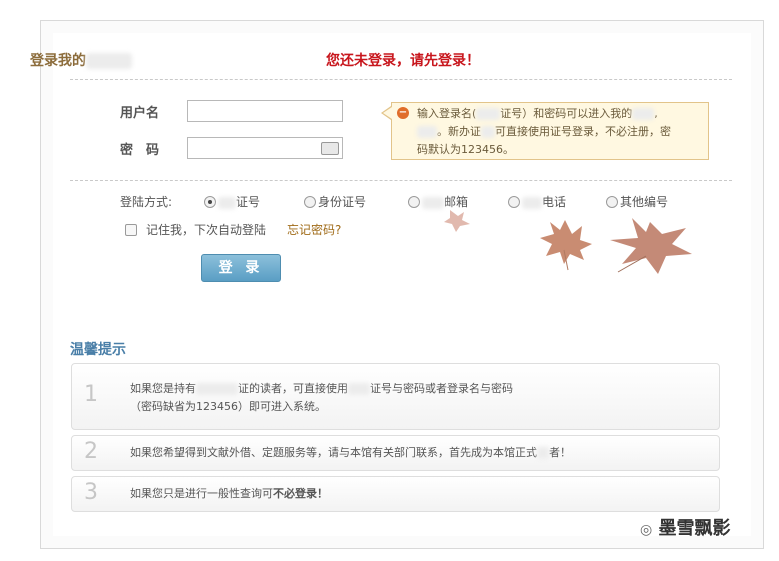  What do you see at coordinates (465, 149) in the screenshot?
I see `tip-text: 码默认为123456。` at bounding box center [465, 149].